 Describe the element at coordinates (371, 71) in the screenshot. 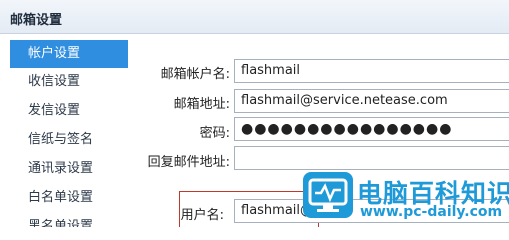

I see `account-name-input: flashmail` at that location.